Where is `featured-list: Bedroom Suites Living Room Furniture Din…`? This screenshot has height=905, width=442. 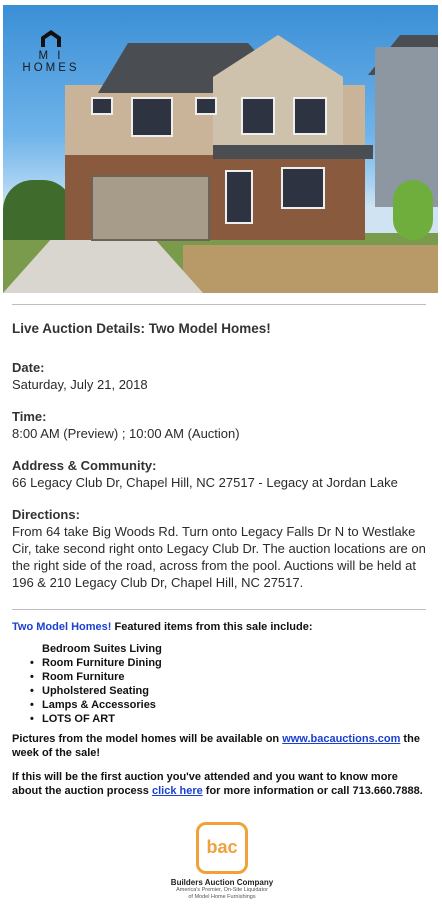
featured-list: Bedroom Suites Living Room Furniture Din… is located at coordinates (221, 684).